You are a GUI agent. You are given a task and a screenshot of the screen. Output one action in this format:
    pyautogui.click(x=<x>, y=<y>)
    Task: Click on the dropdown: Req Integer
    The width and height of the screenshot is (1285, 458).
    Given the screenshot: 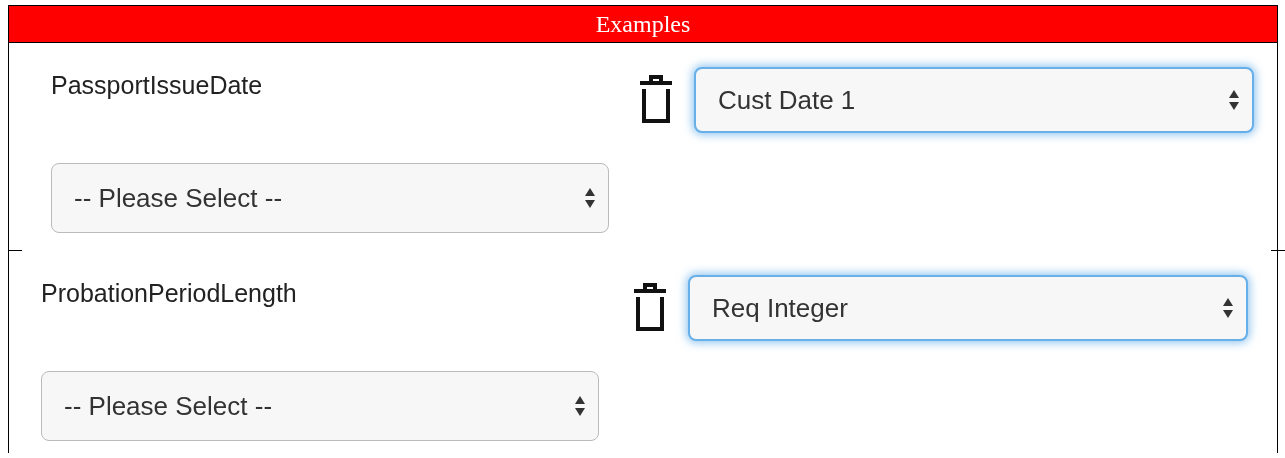 What is the action you would take?
    pyautogui.click(x=968, y=308)
    